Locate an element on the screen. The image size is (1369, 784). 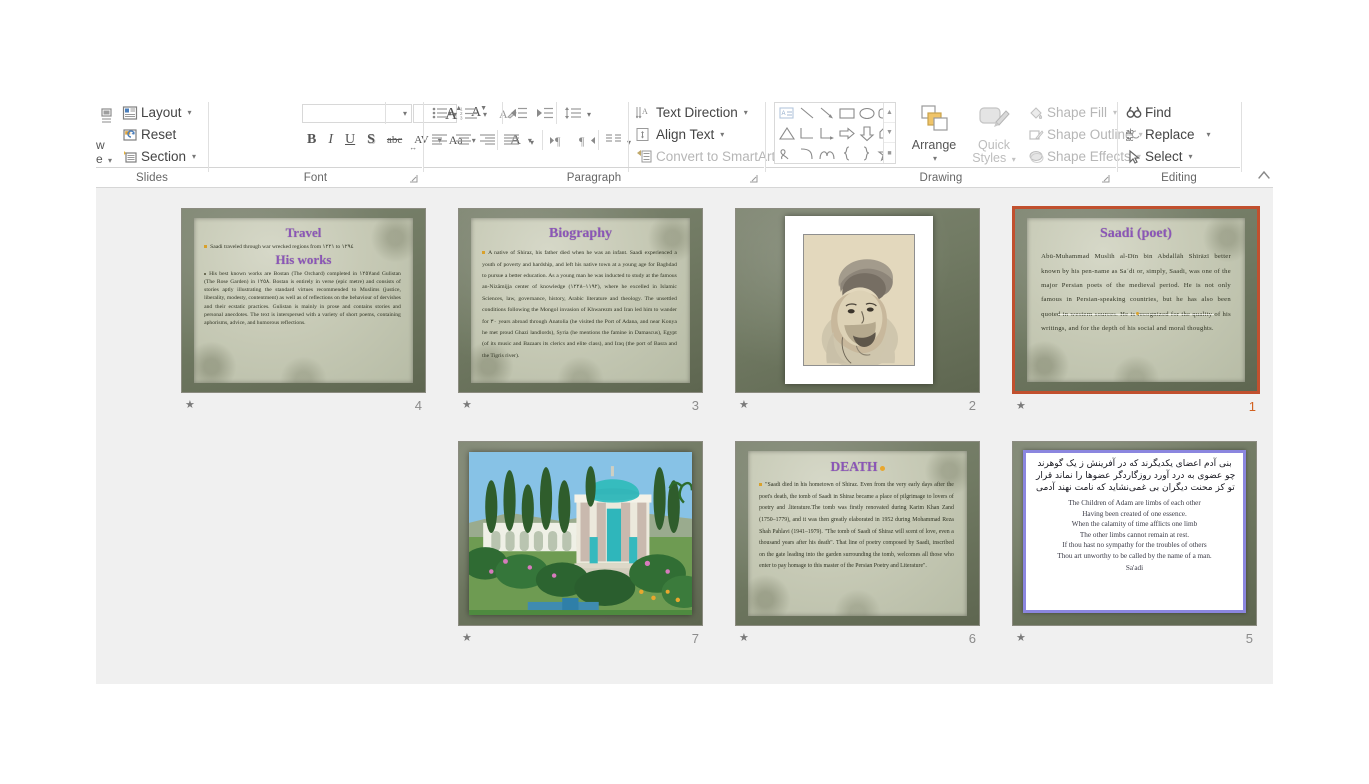
new-slide-label: w is located at coordinates (100, 145).